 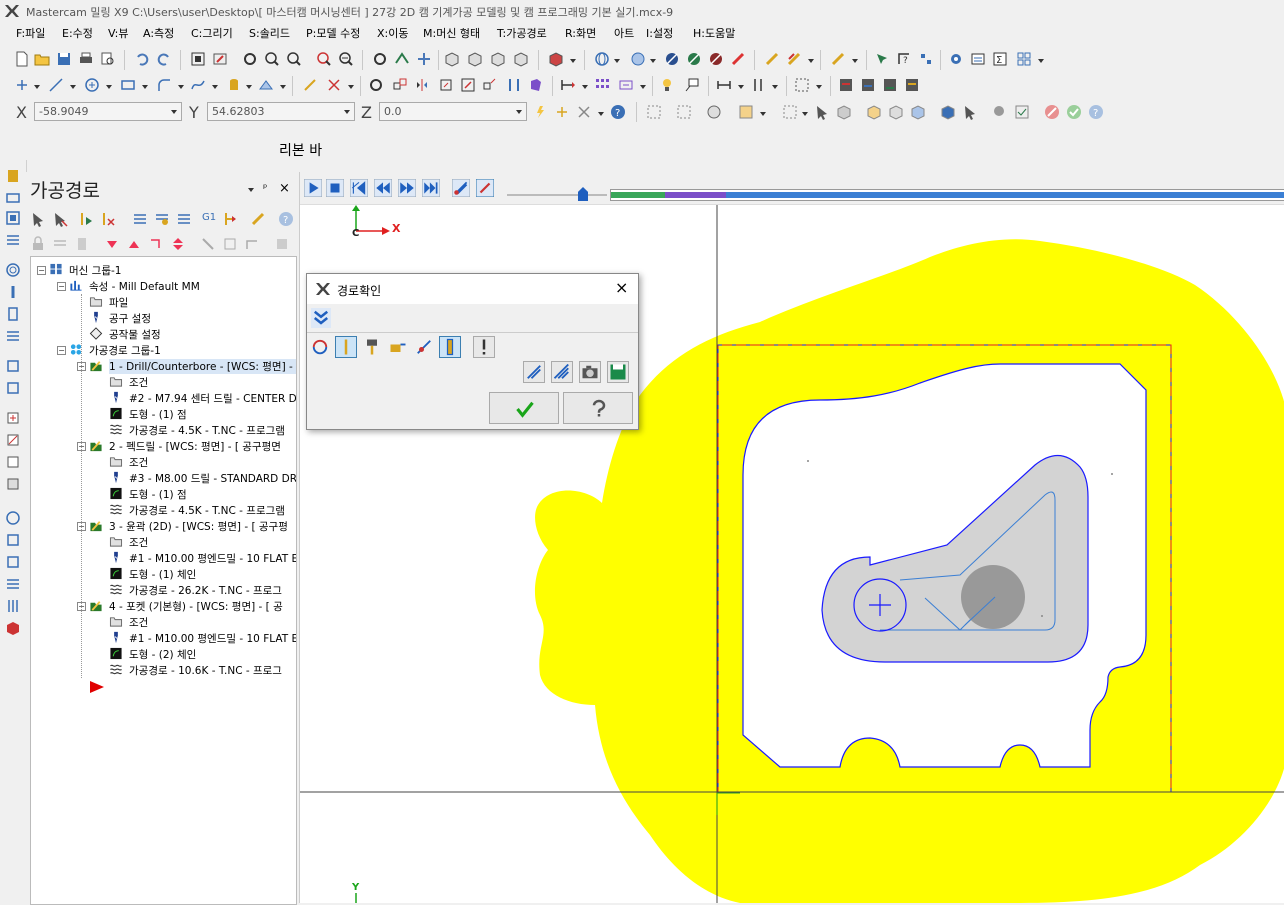 What do you see at coordinates (77, 33) in the screenshot?
I see `menu-edit: E:수정` at bounding box center [77, 33].